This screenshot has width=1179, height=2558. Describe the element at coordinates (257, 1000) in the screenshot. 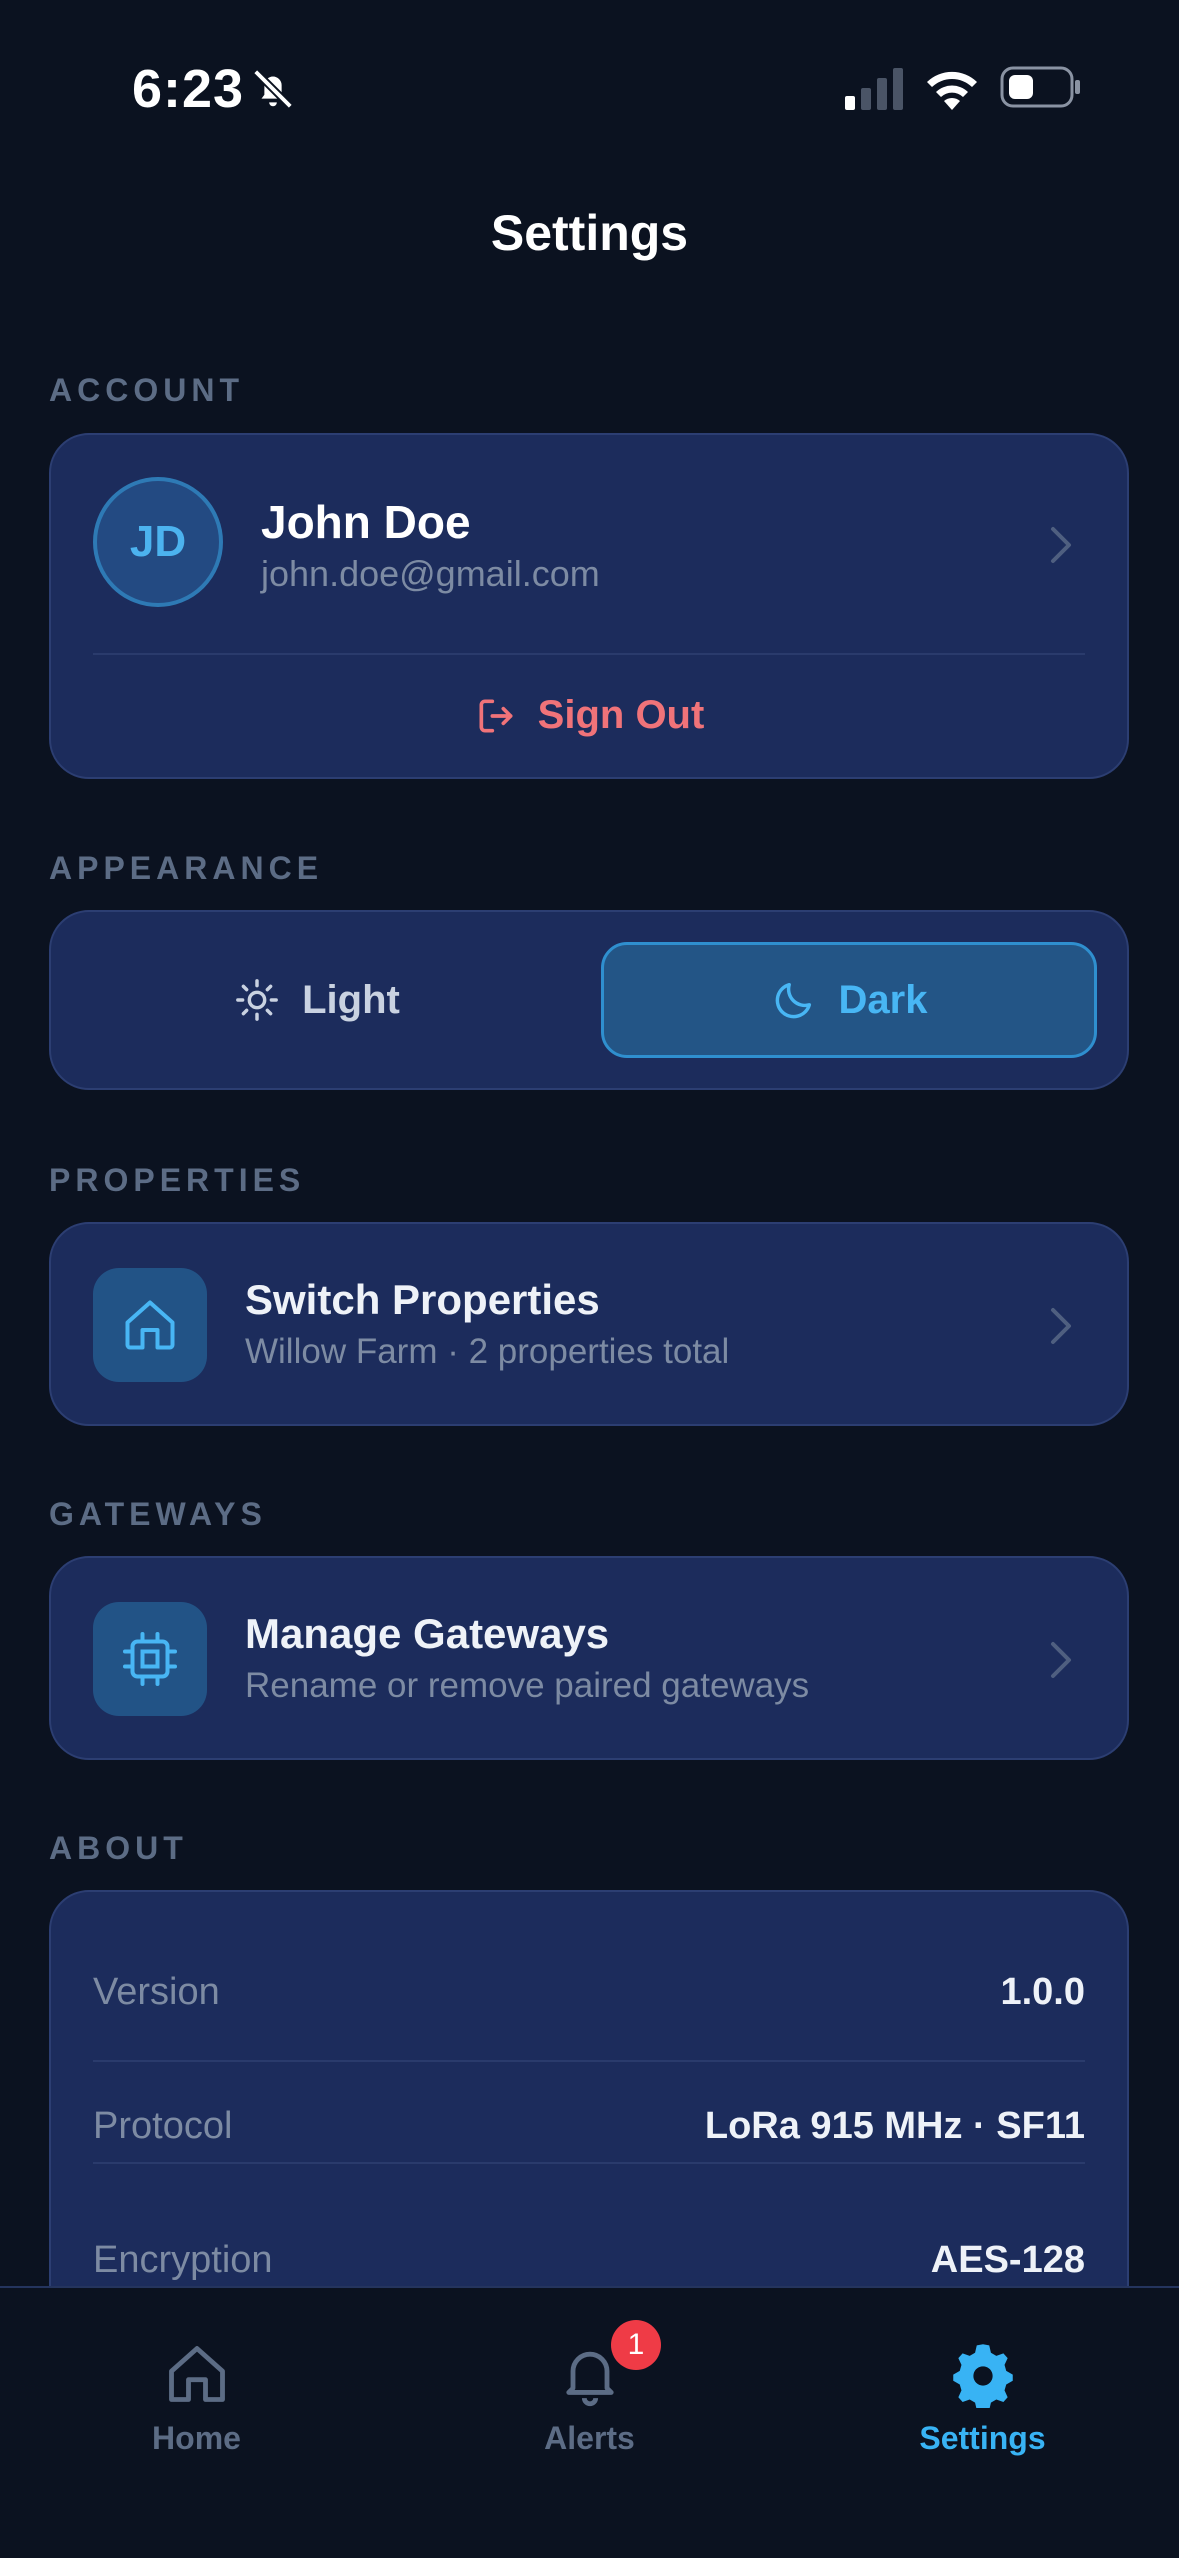

I see `sun-icon` at that location.